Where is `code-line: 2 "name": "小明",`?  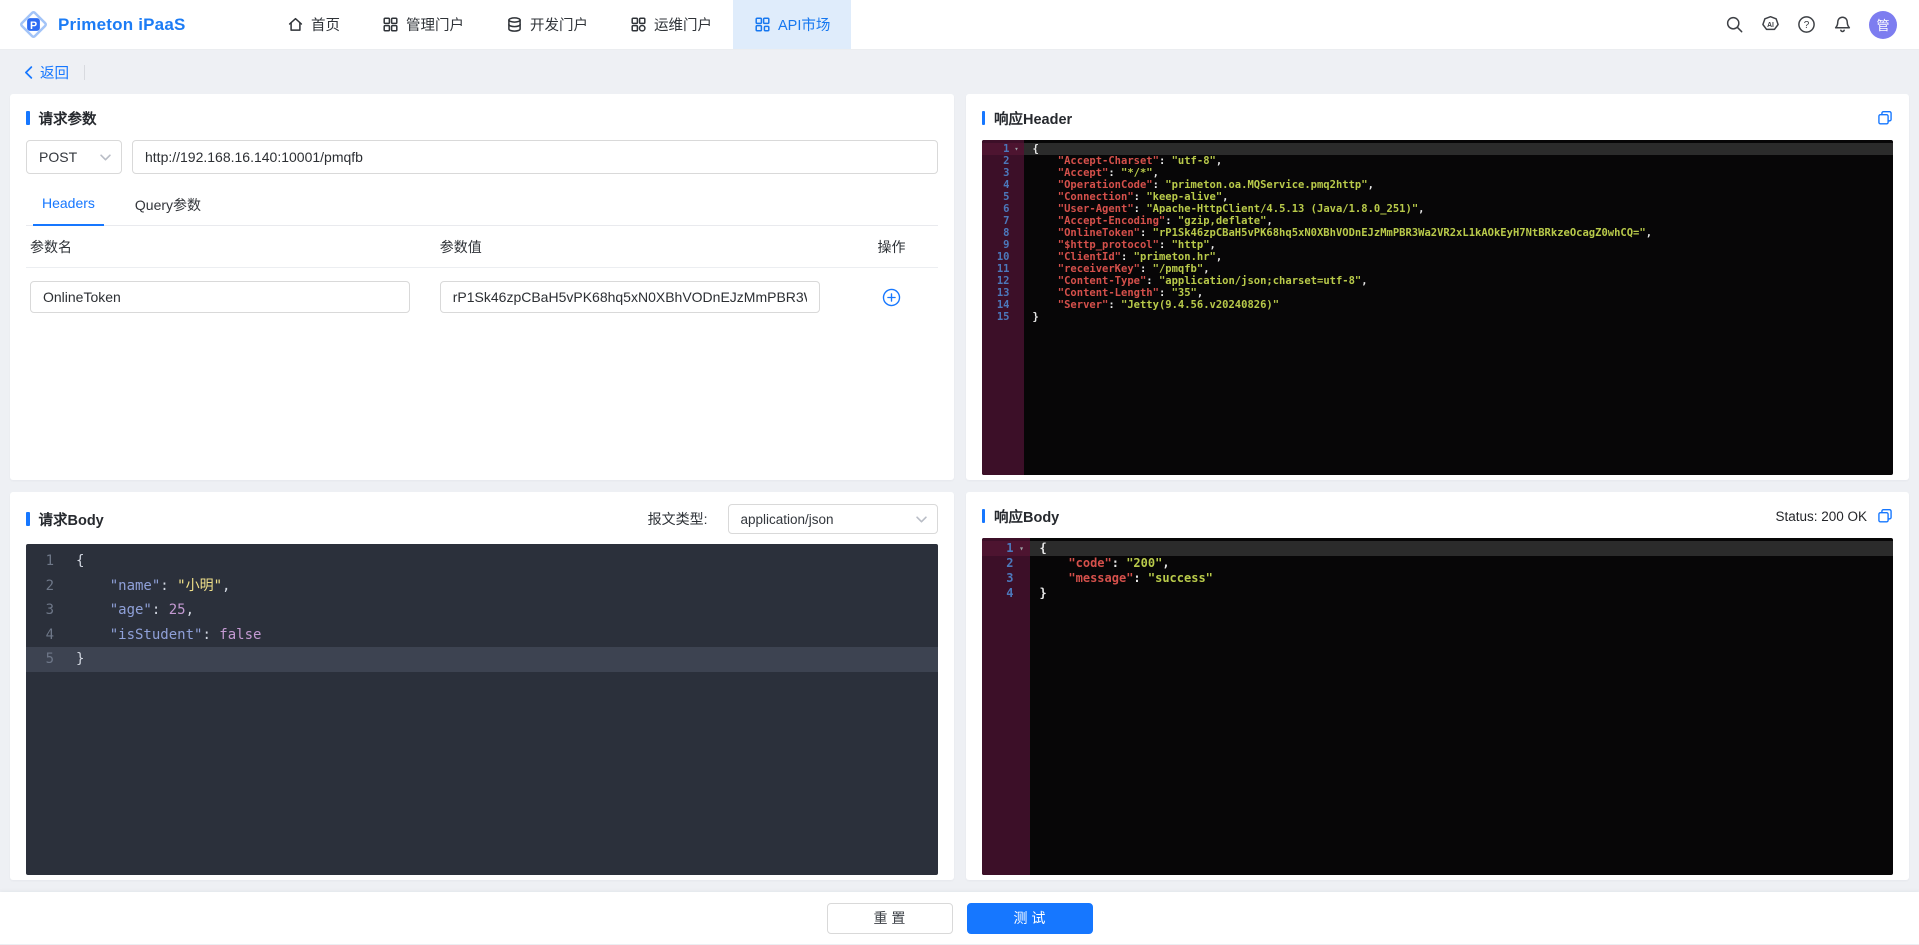
code-line: 2 "name": "小明", is located at coordinates (482, 586).